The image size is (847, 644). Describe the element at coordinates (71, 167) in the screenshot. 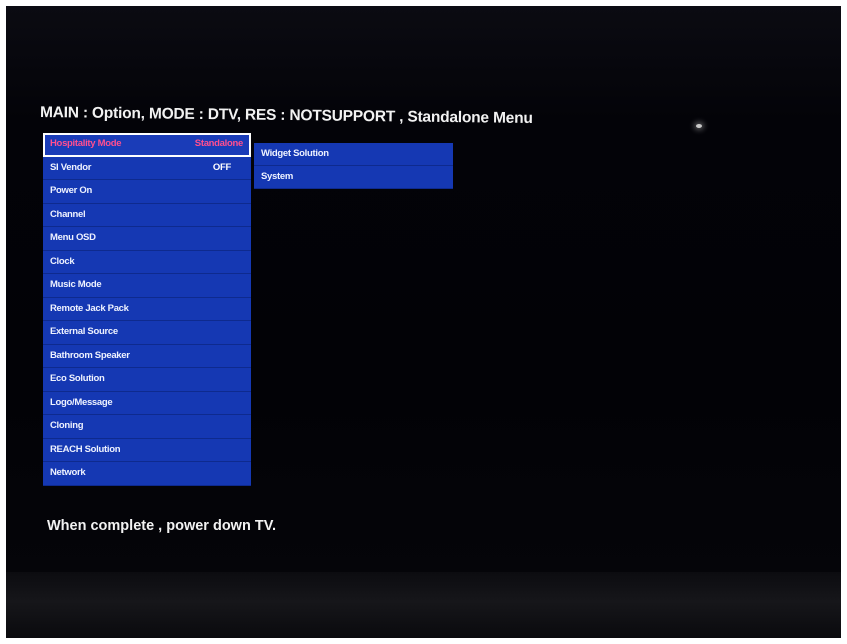

I see `menu-item-label: SI Vendor` at that location.